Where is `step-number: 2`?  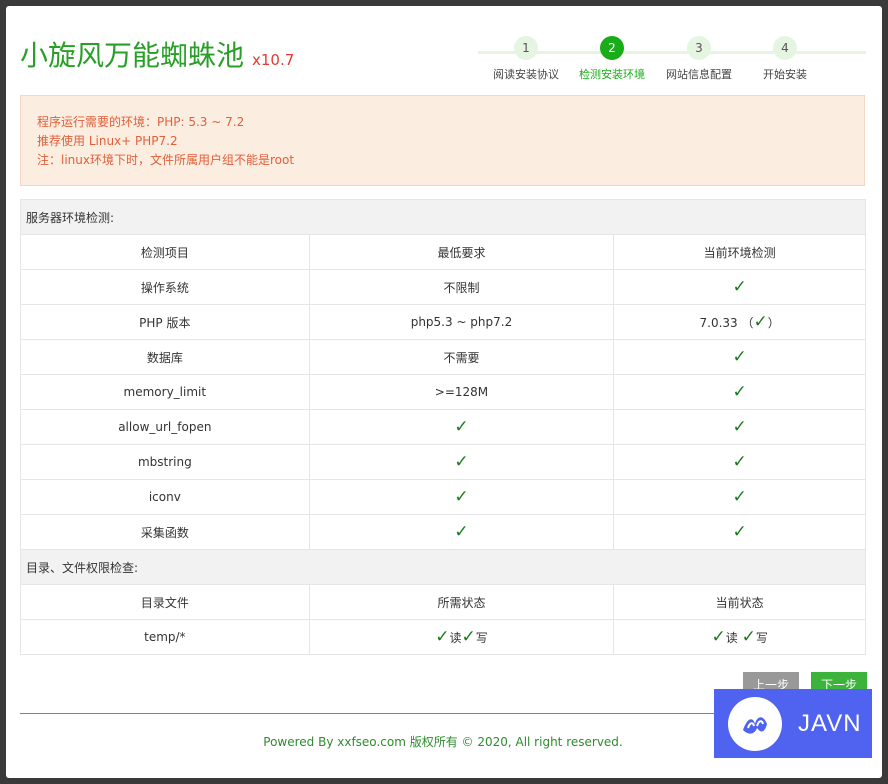 step-number: 2 is located at coordinates (612, 48).